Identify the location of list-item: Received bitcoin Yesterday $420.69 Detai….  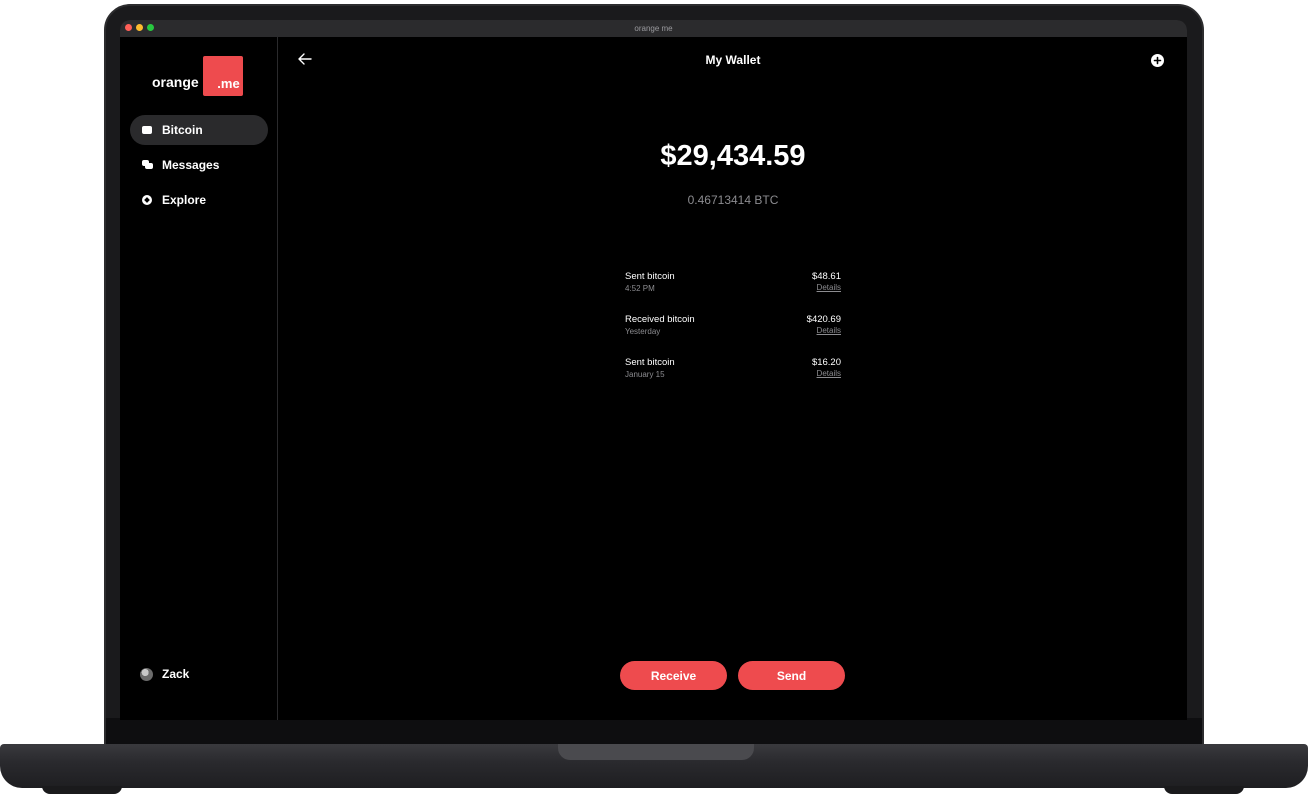
(733, 335).